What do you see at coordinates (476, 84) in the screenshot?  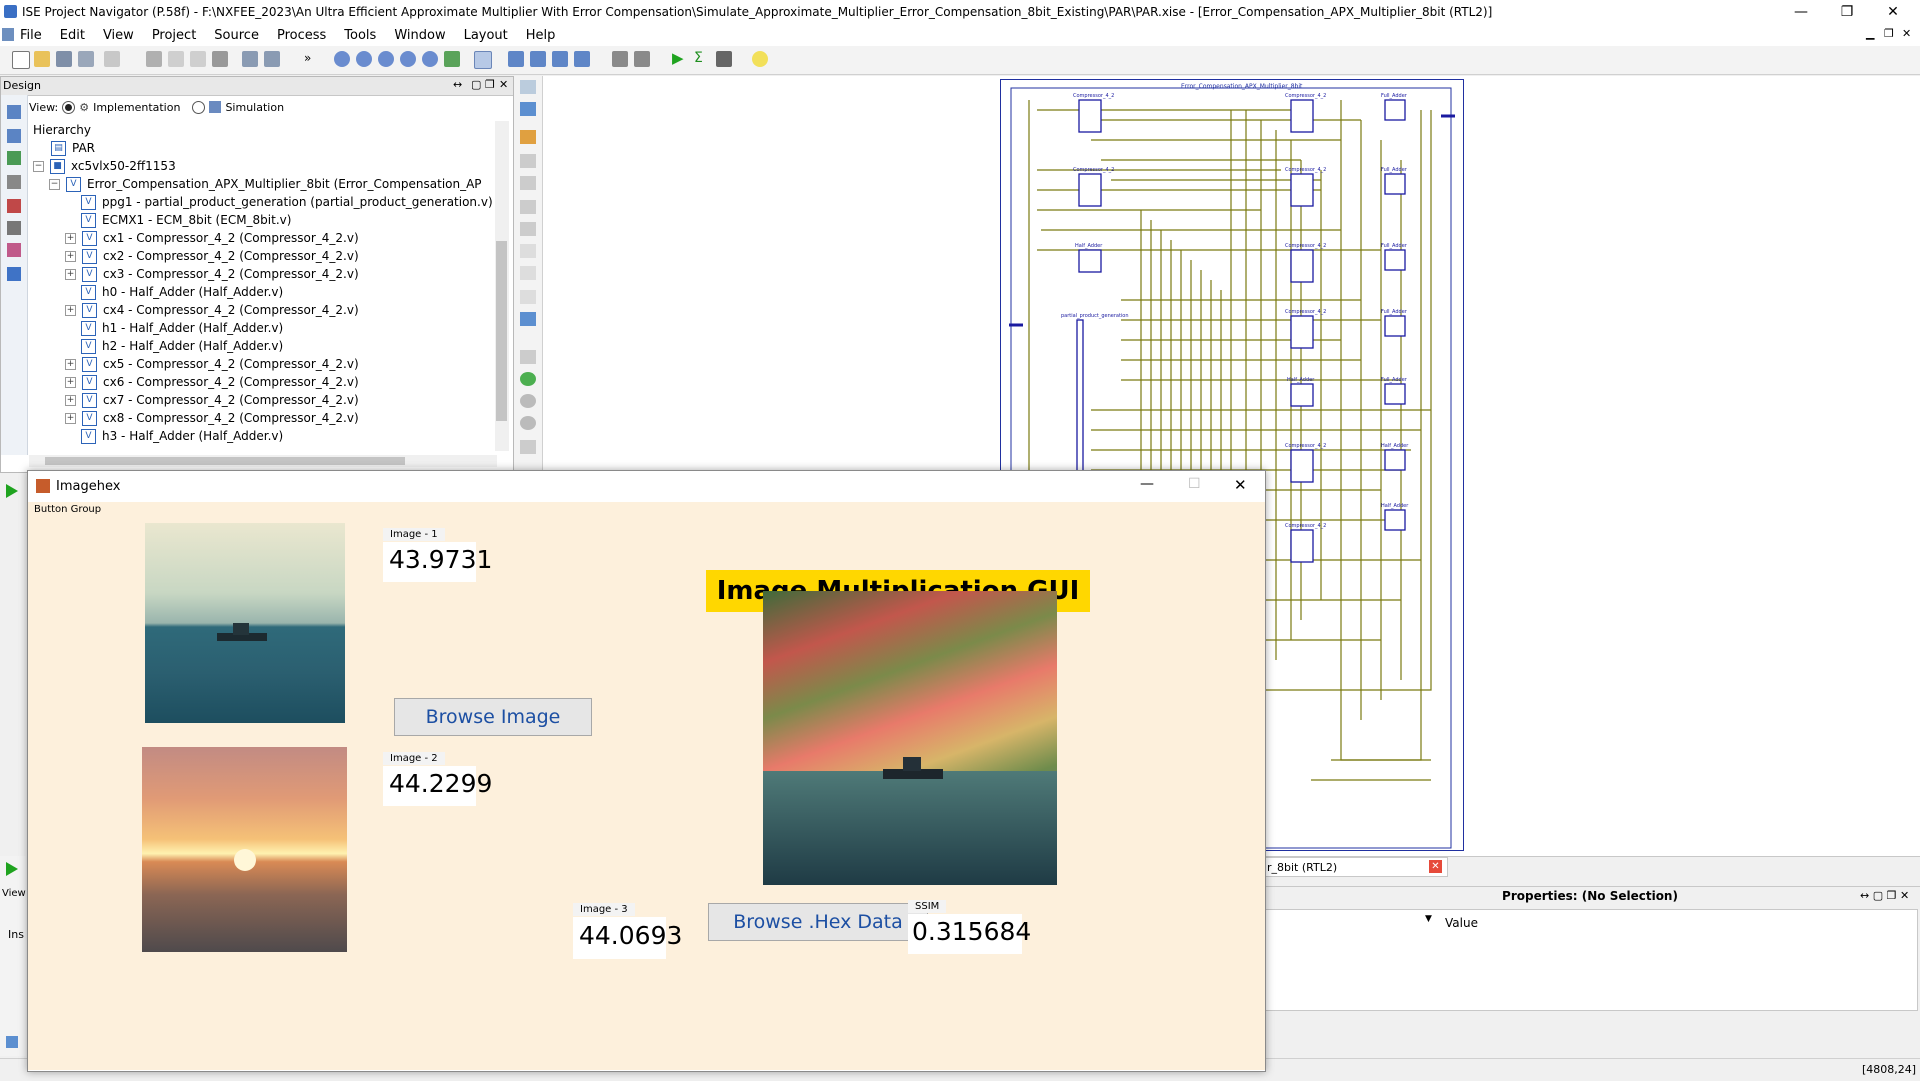 I see `panel-restore-icon: ▢` at bounding box center [476, 84].